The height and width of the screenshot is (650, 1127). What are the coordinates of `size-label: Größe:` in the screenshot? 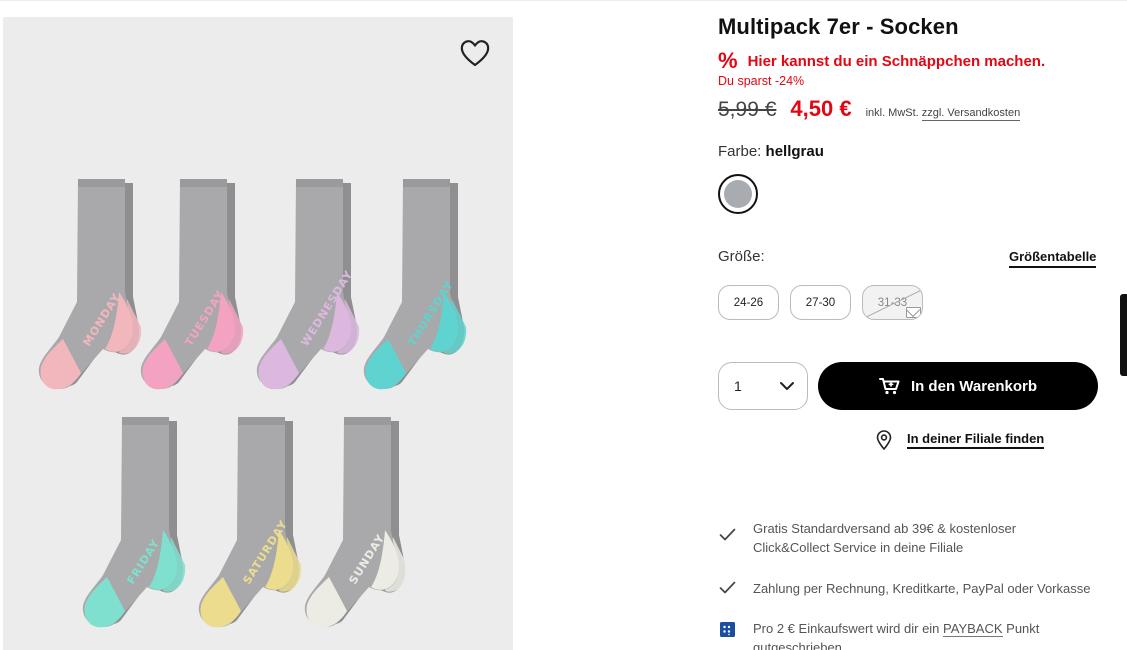 It's located at (741, 256).